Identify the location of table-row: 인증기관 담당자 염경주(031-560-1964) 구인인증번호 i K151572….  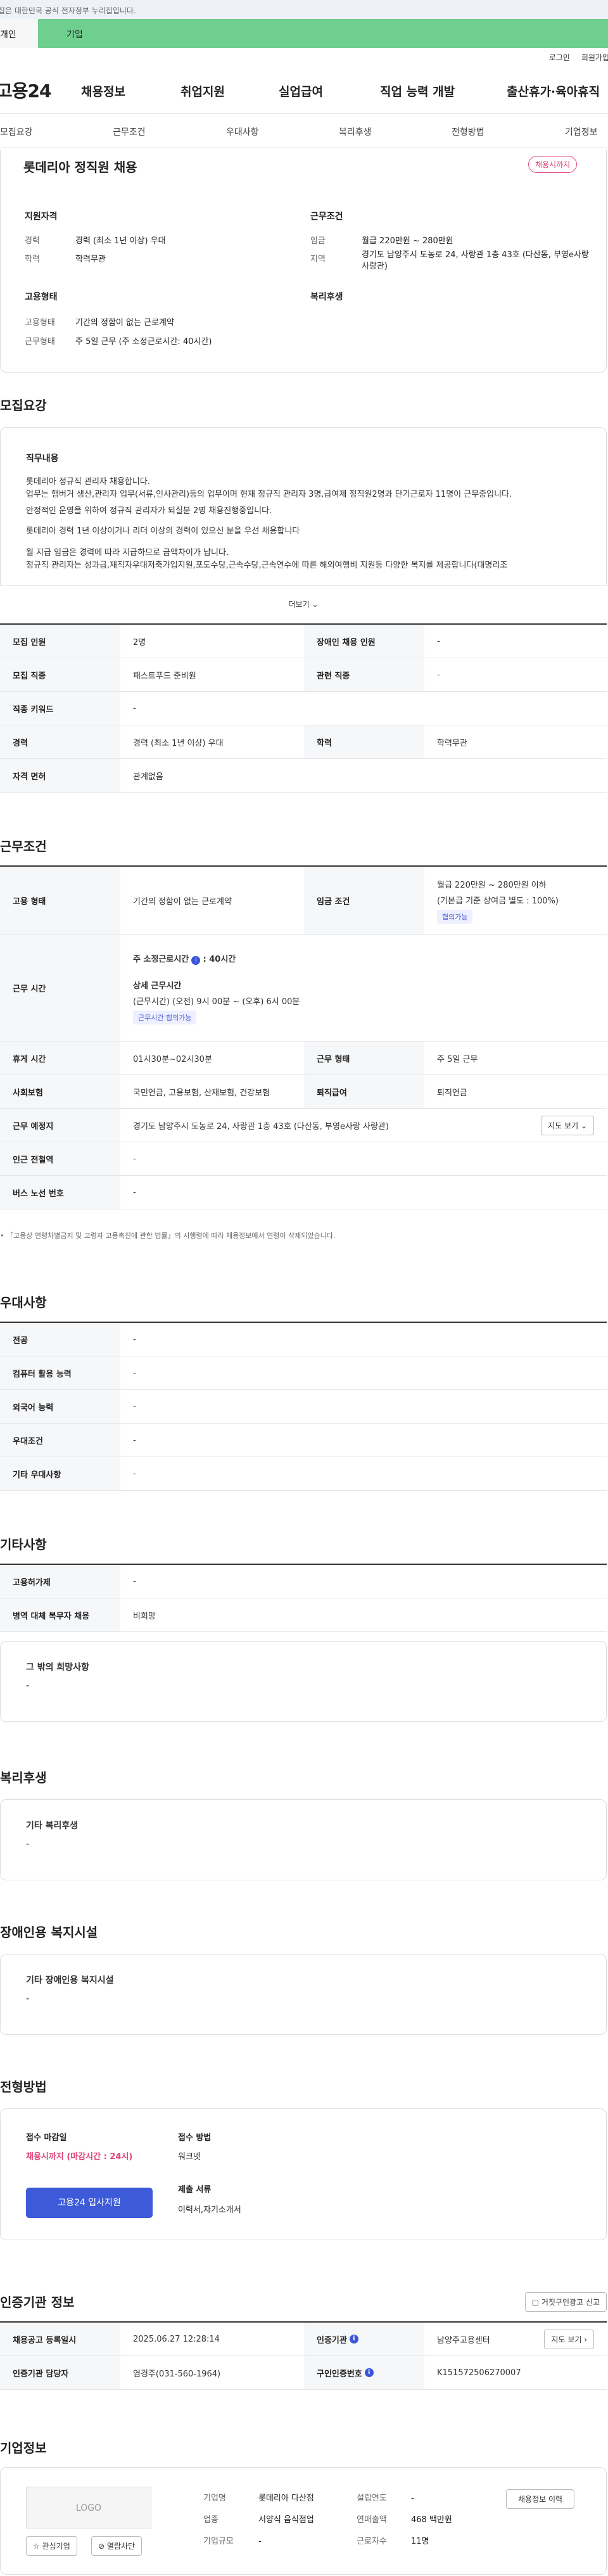
(303, 2373).